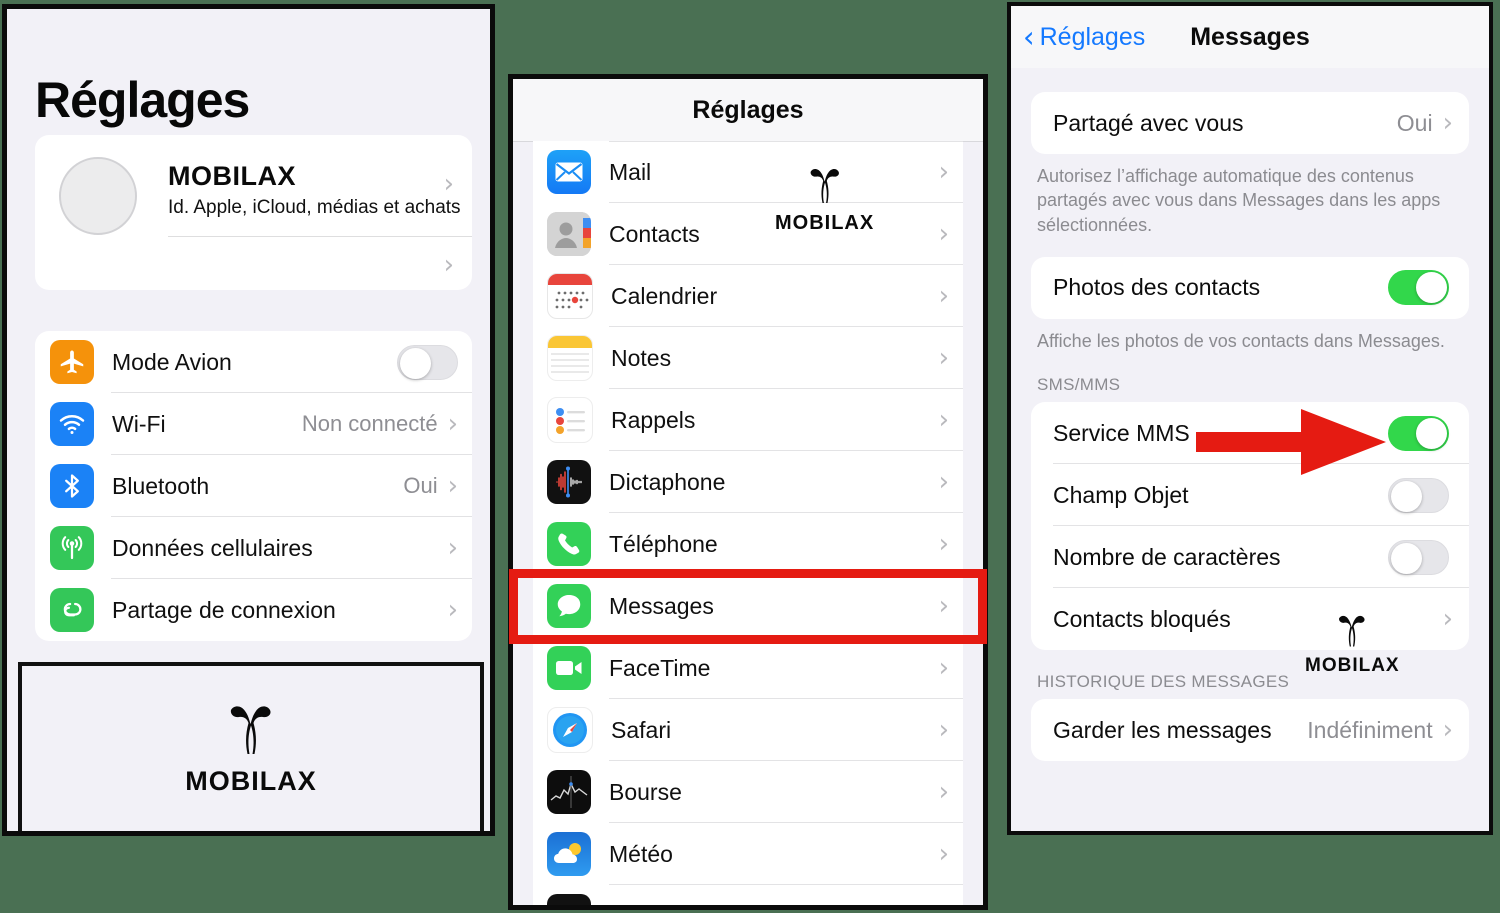  Describe the element at coordinates (98, 196) in the screenshot. I see `avatar` at that location.